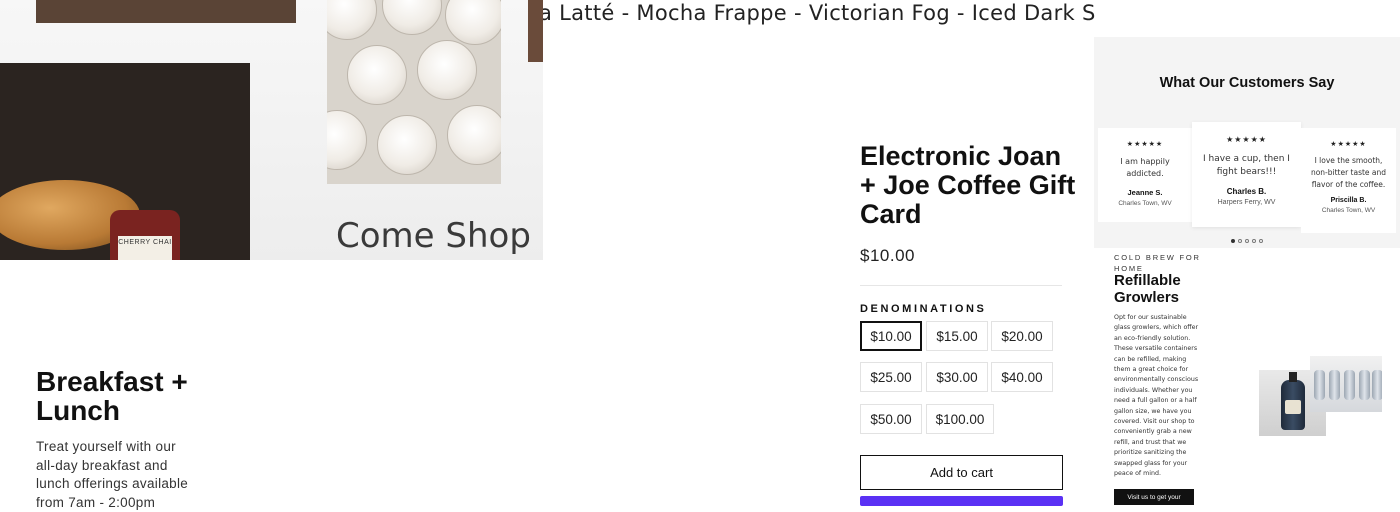 The width and height of the screenshot is (1400, 512). I want to click on testimonial-quote: I am happily addicted., so click(1145, 167).